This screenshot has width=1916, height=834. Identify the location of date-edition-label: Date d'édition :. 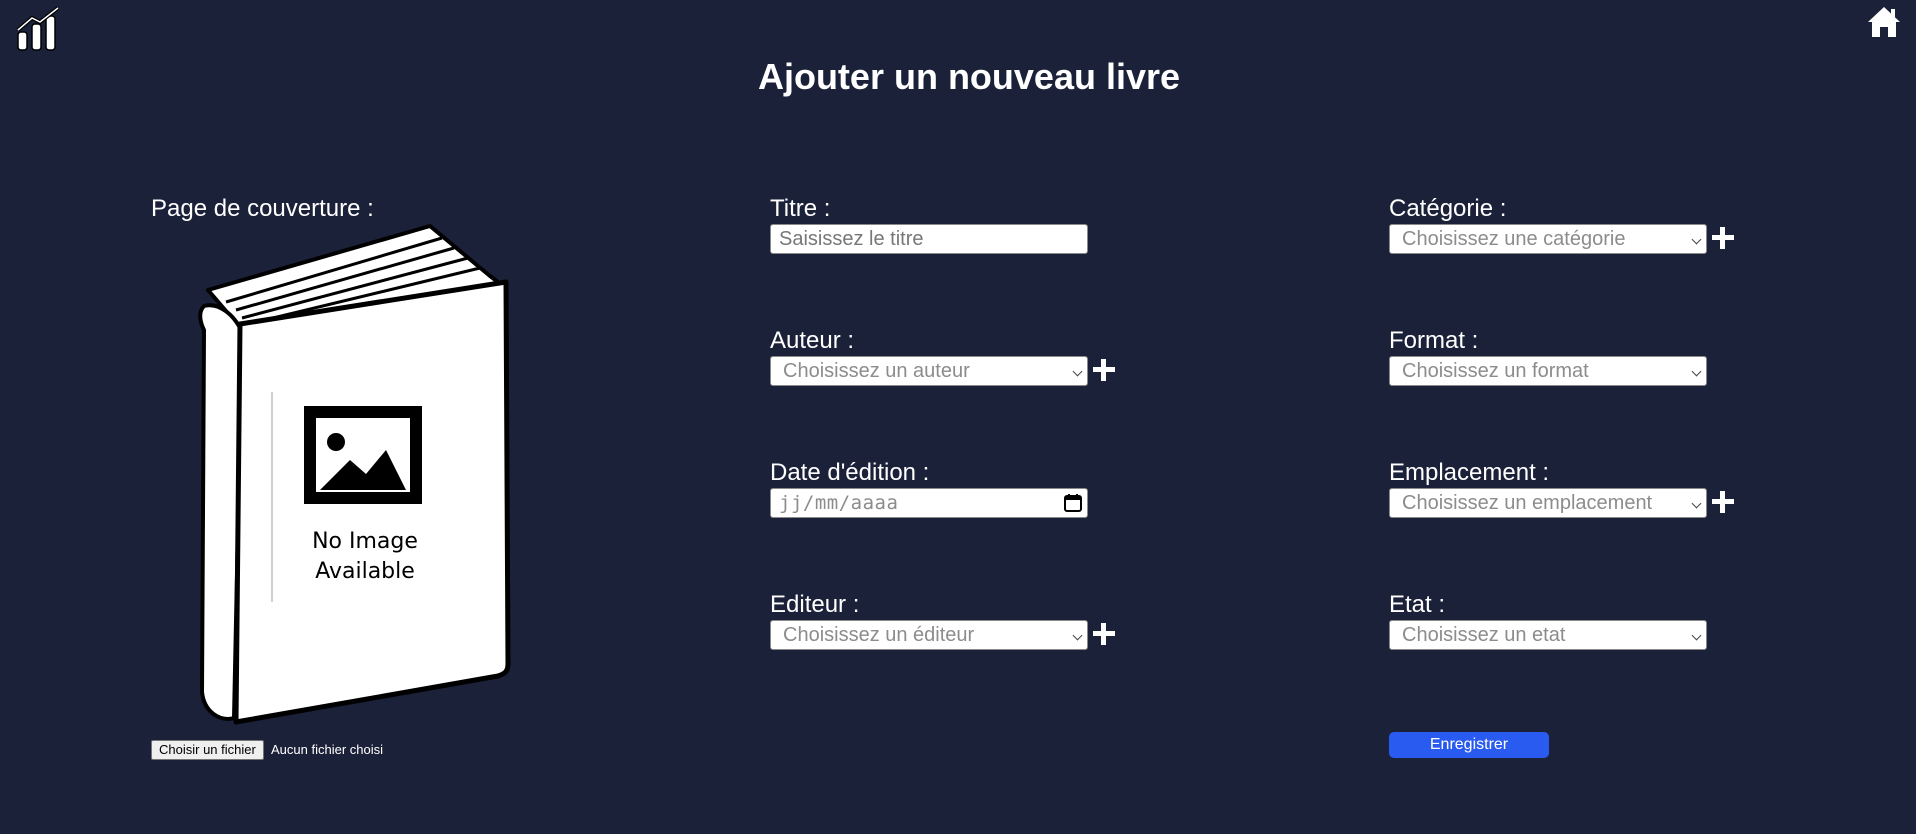
(850, 472).